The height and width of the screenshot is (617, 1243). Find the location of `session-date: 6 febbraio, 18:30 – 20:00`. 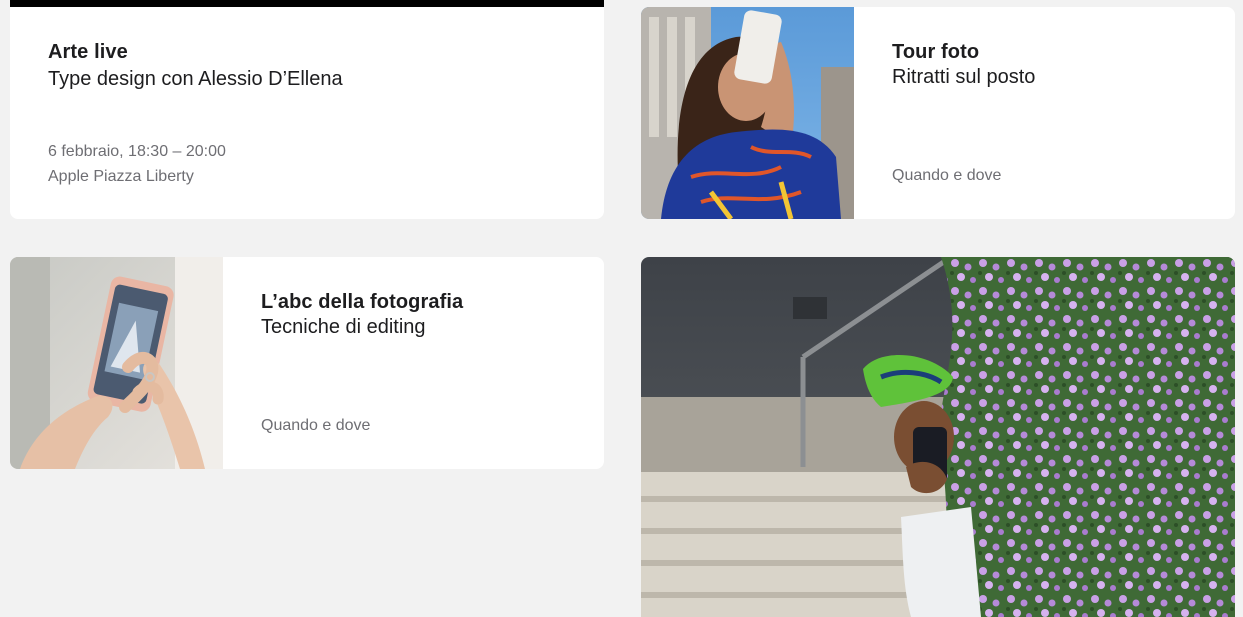

session-date: 6 febbraio, 18:30 – 20:00 is located at coordinates (137, 151).